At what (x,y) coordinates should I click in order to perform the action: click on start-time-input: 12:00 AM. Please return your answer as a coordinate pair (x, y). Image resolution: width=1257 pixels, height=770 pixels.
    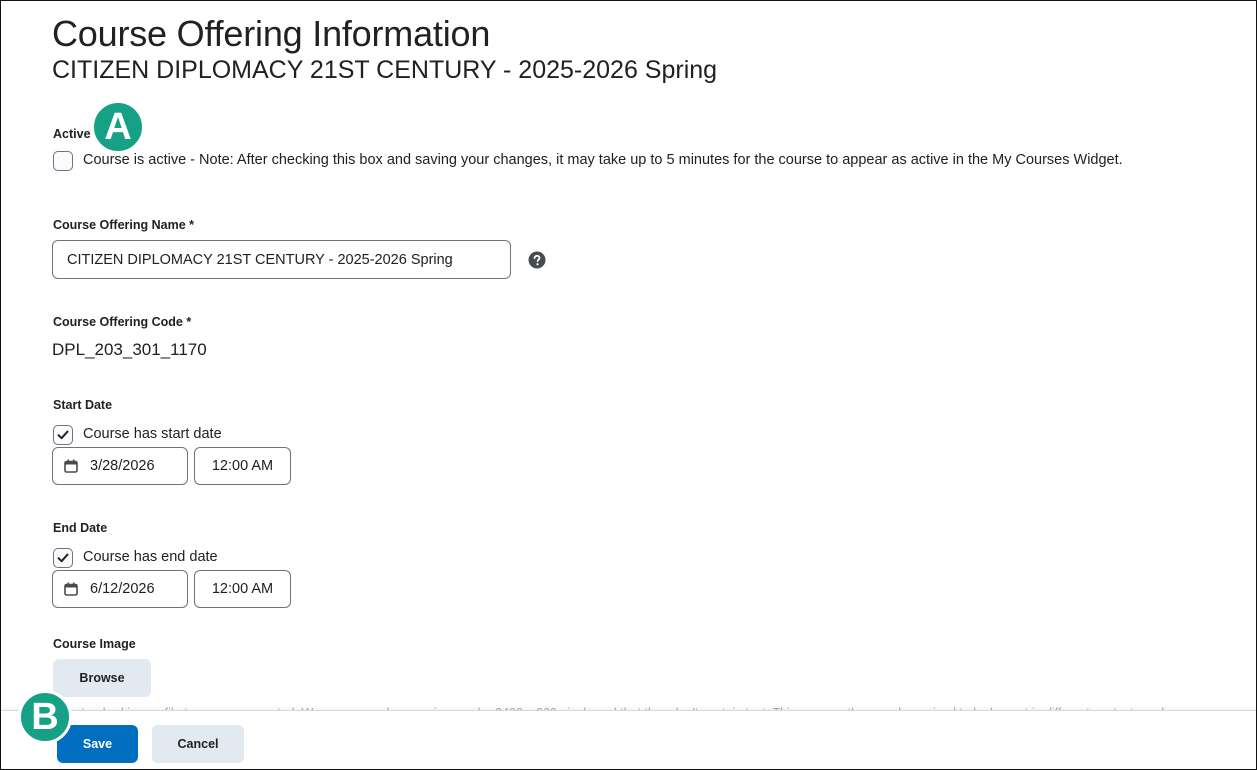
    Looking at the image, I should click on (242, 466).